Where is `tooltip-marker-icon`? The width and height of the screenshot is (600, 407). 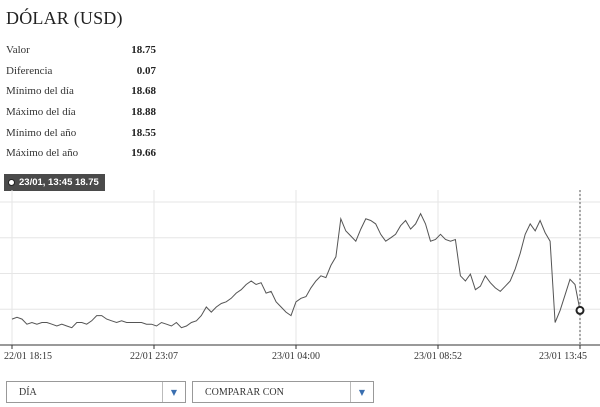
tooltip-marker-icon is located at coordinates (11, 182).